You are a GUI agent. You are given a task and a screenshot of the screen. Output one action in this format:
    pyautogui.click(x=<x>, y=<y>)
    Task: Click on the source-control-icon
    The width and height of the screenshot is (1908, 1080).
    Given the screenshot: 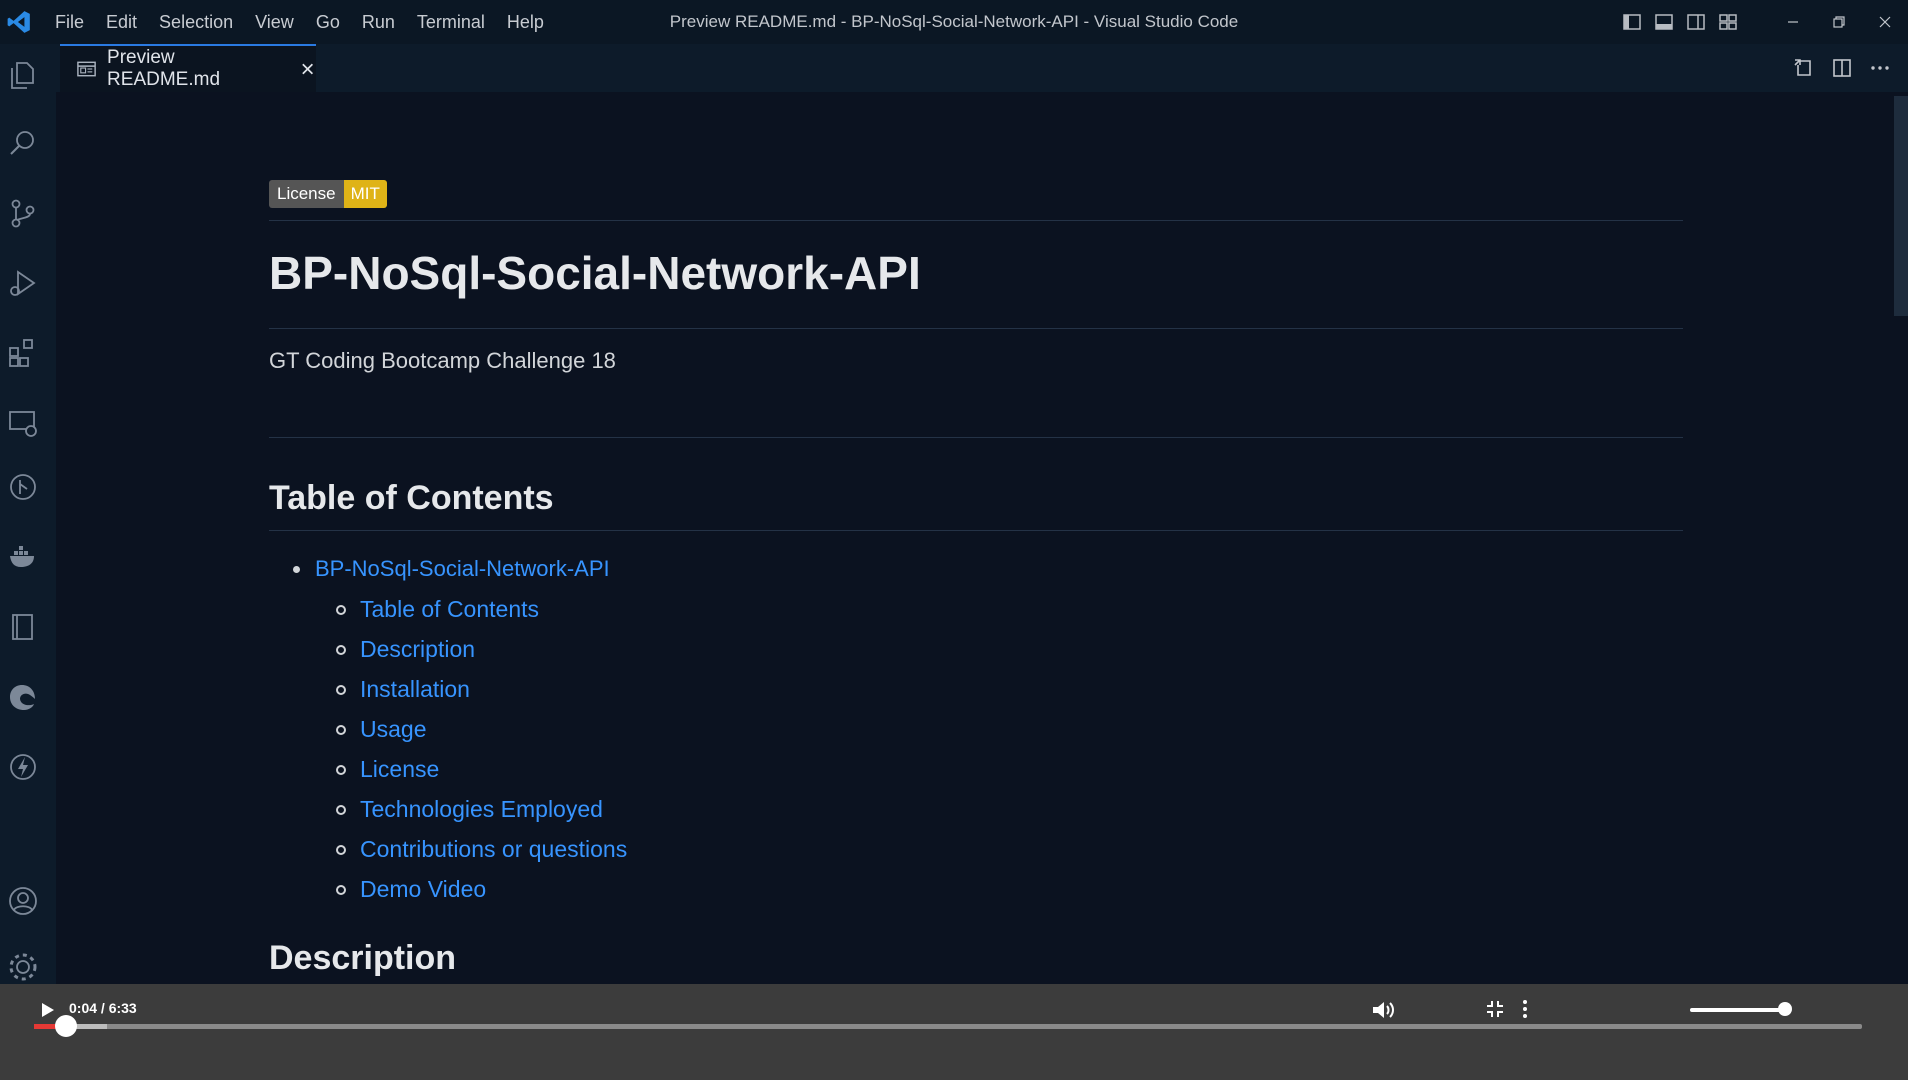 What is the action you would take?
    pyautogui.click(x=23, y=213)
    